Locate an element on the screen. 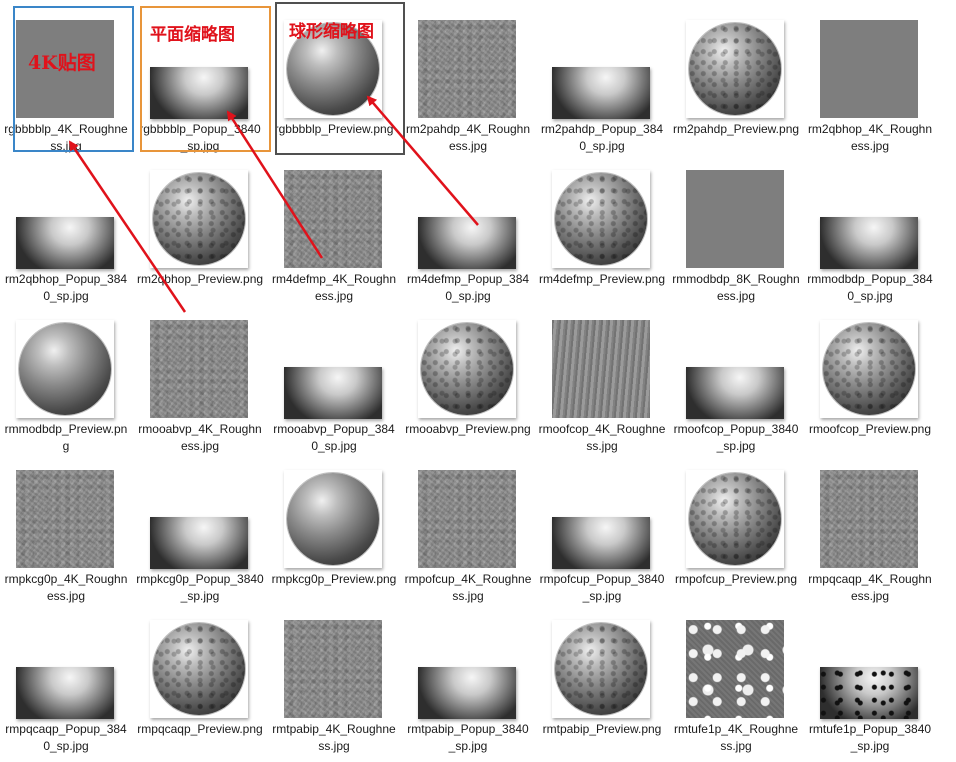 This screenshot has height=762, width=956. file-item: rmpqcaqp_Preview.png is located at coordinates (200, 685).